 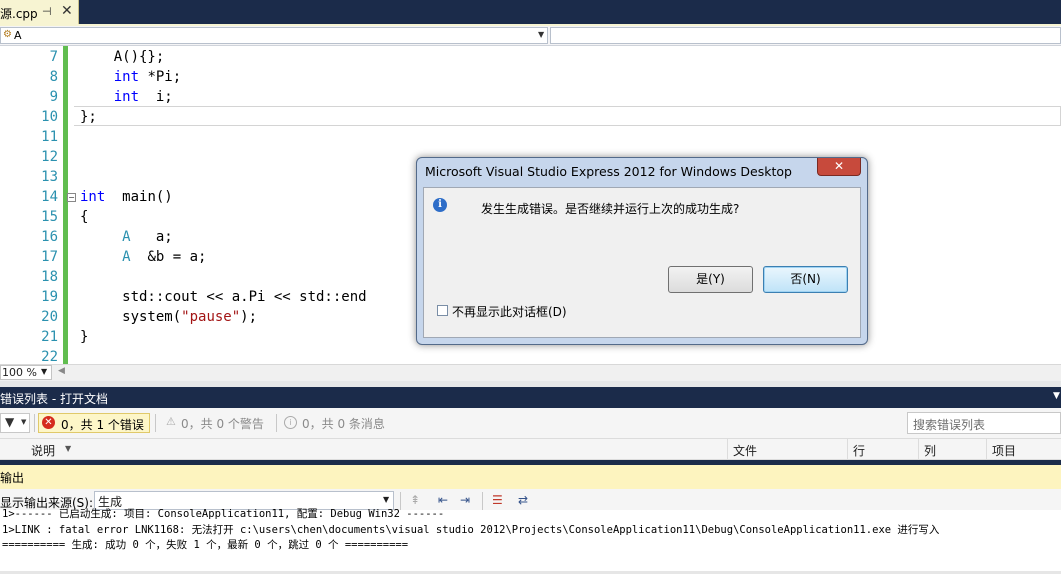 What do you see at coordinates (49, 237) in the screenshot?
I see `line-number: 16` at bounding box center [49, 237].